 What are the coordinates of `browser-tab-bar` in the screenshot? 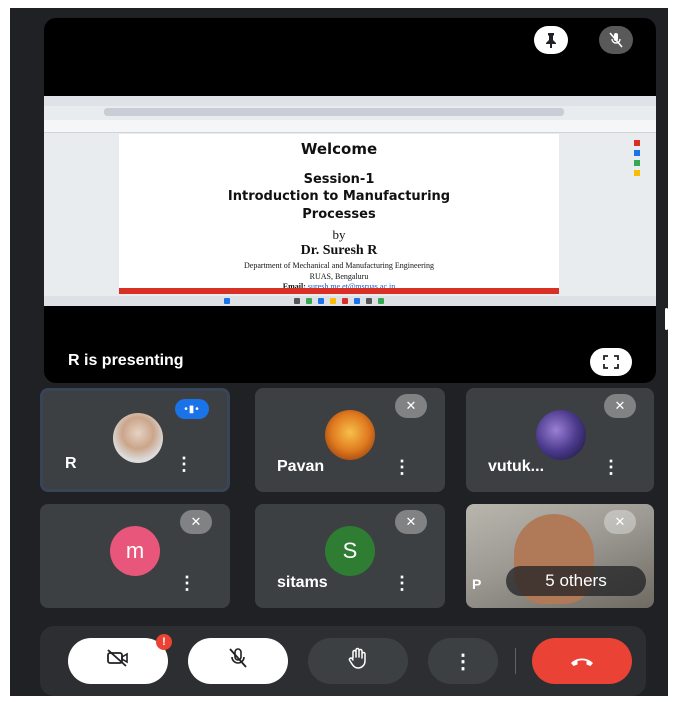 It's located at (350, 101).